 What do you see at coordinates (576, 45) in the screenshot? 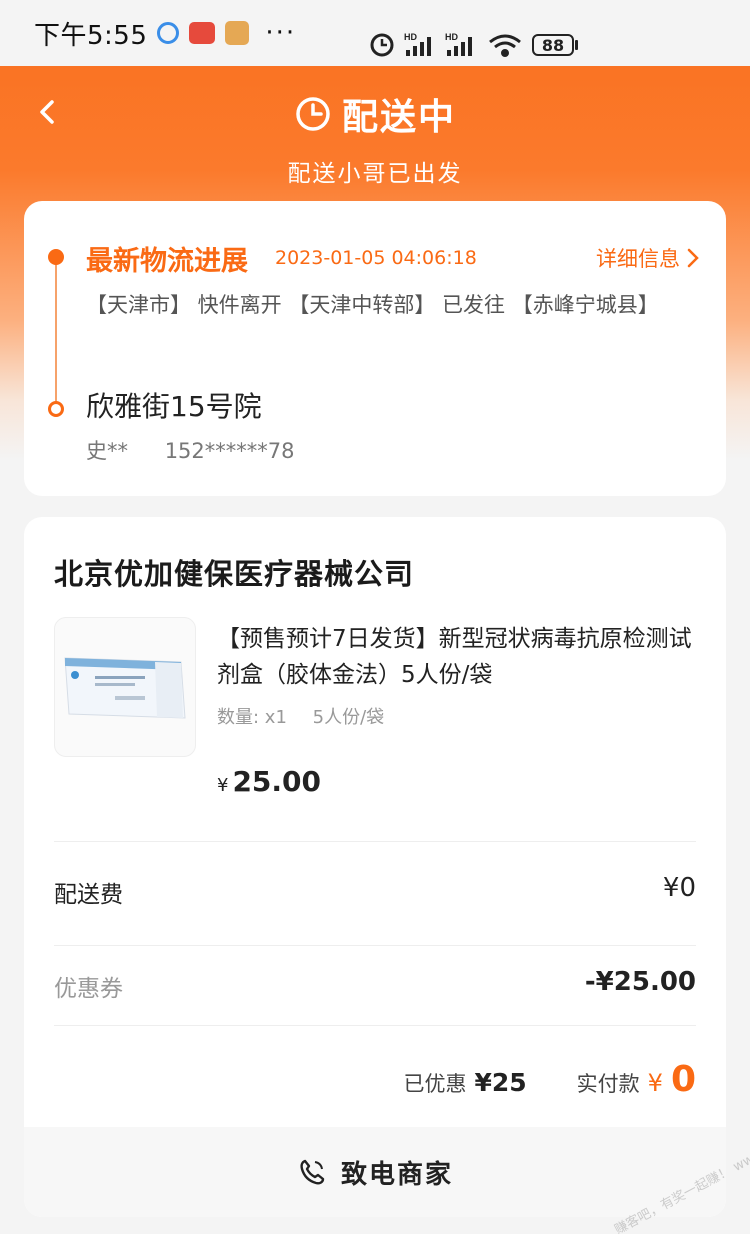
I see `battery-tip` at bounding box center [576, 45].